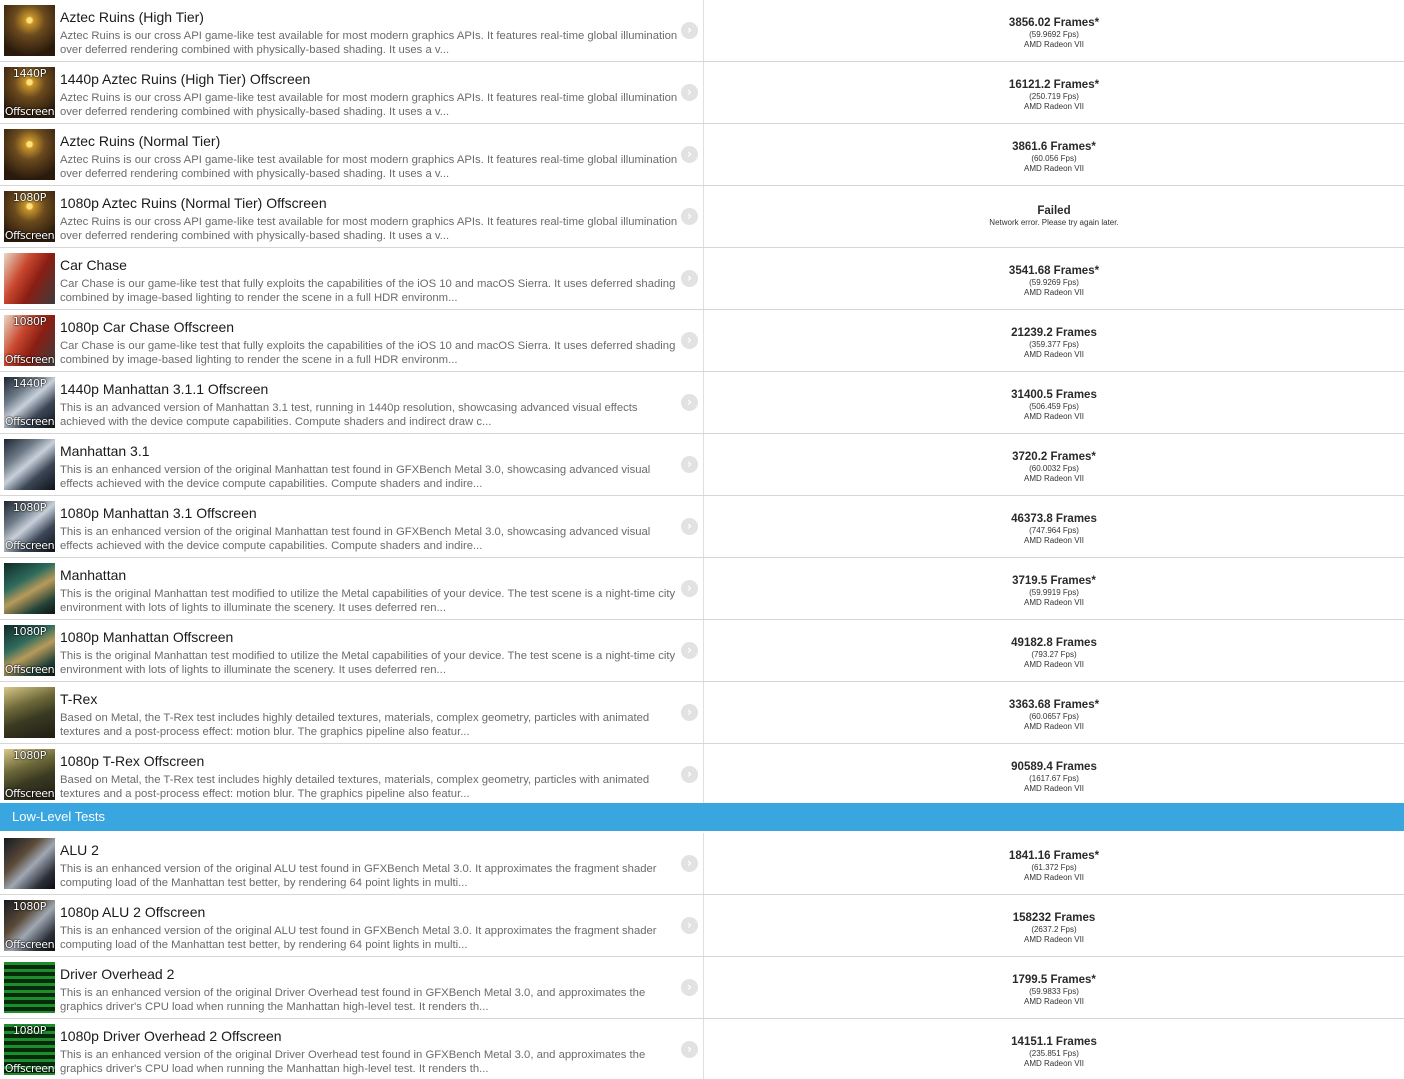  I want to click on result-score: 16121.2 Frames*, so click(1054, 85).